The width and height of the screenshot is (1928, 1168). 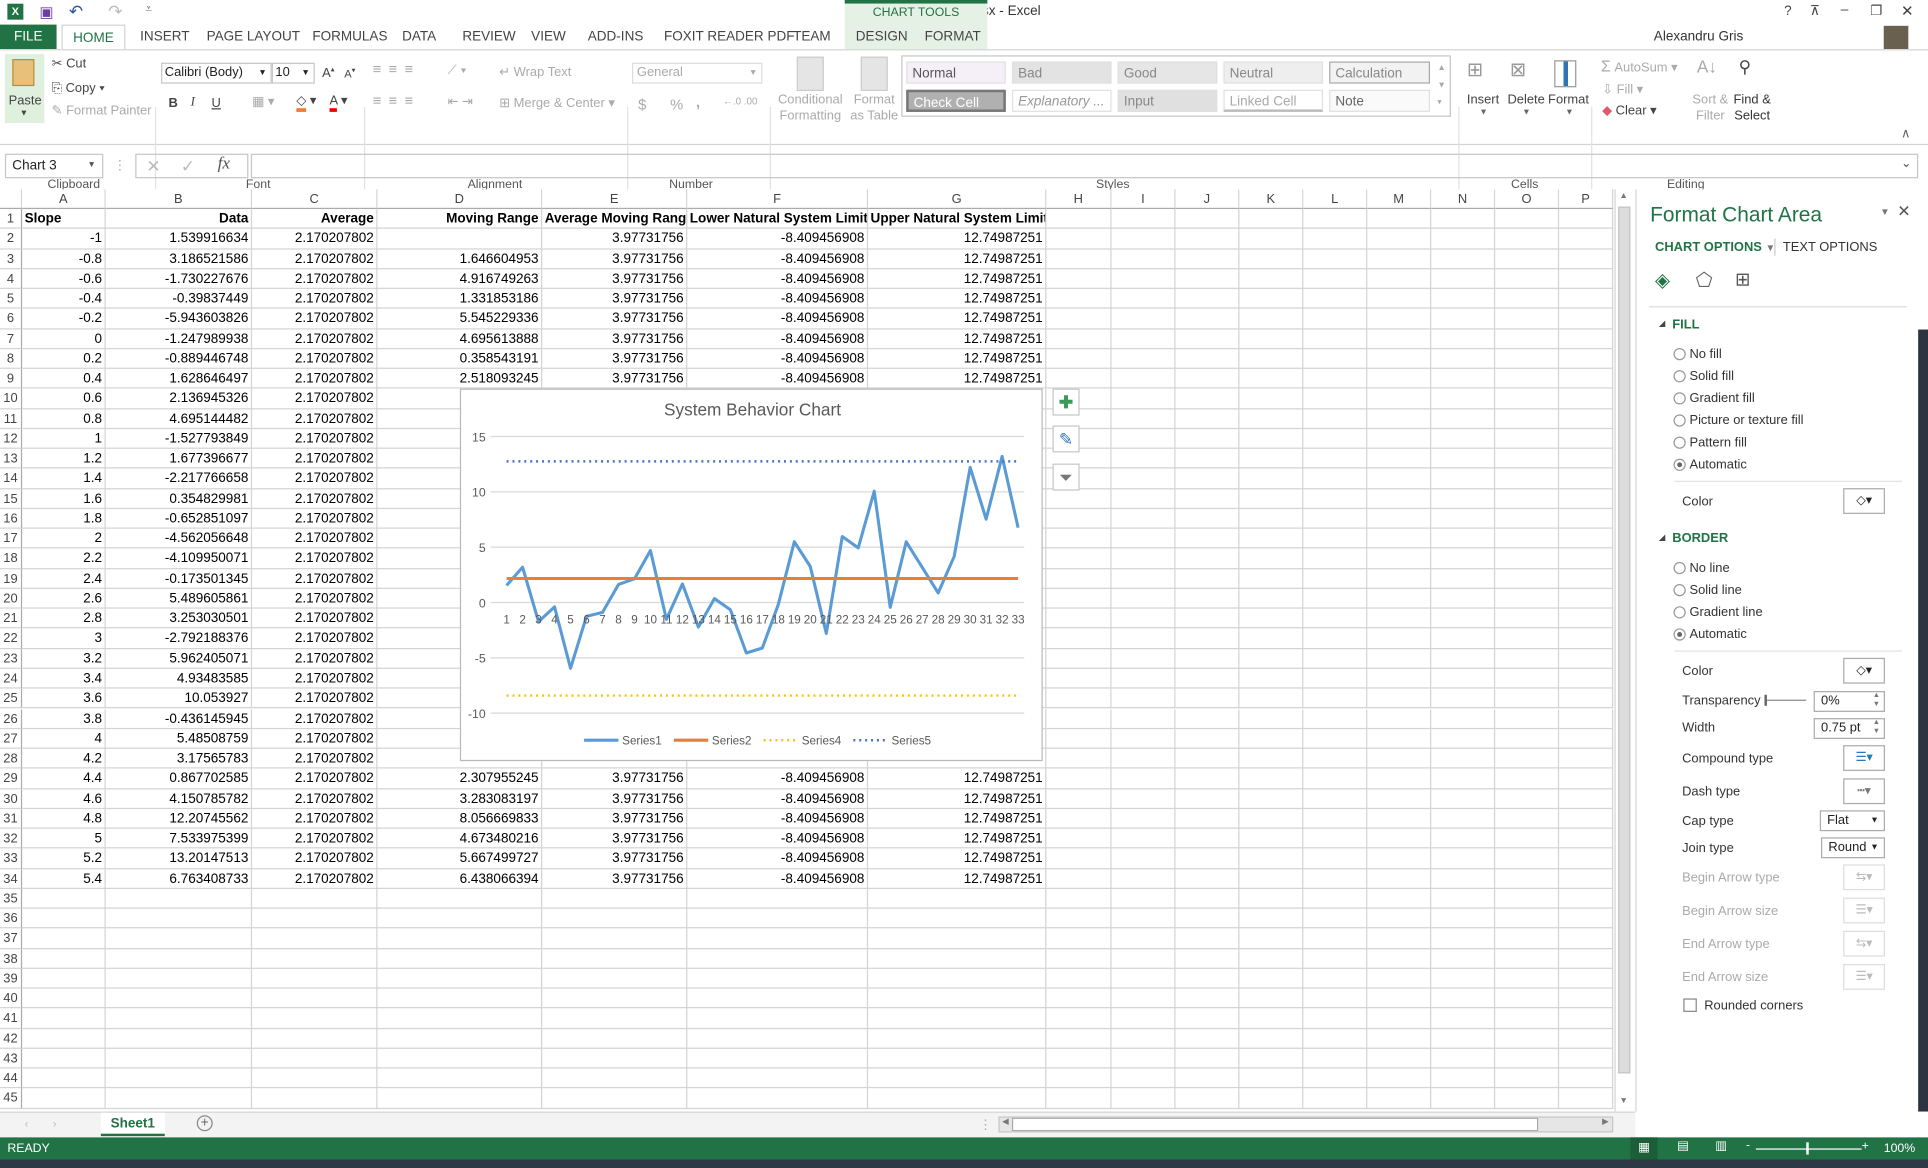 I want to click on tab-review: REVIEW, so click(x=488, y=37).